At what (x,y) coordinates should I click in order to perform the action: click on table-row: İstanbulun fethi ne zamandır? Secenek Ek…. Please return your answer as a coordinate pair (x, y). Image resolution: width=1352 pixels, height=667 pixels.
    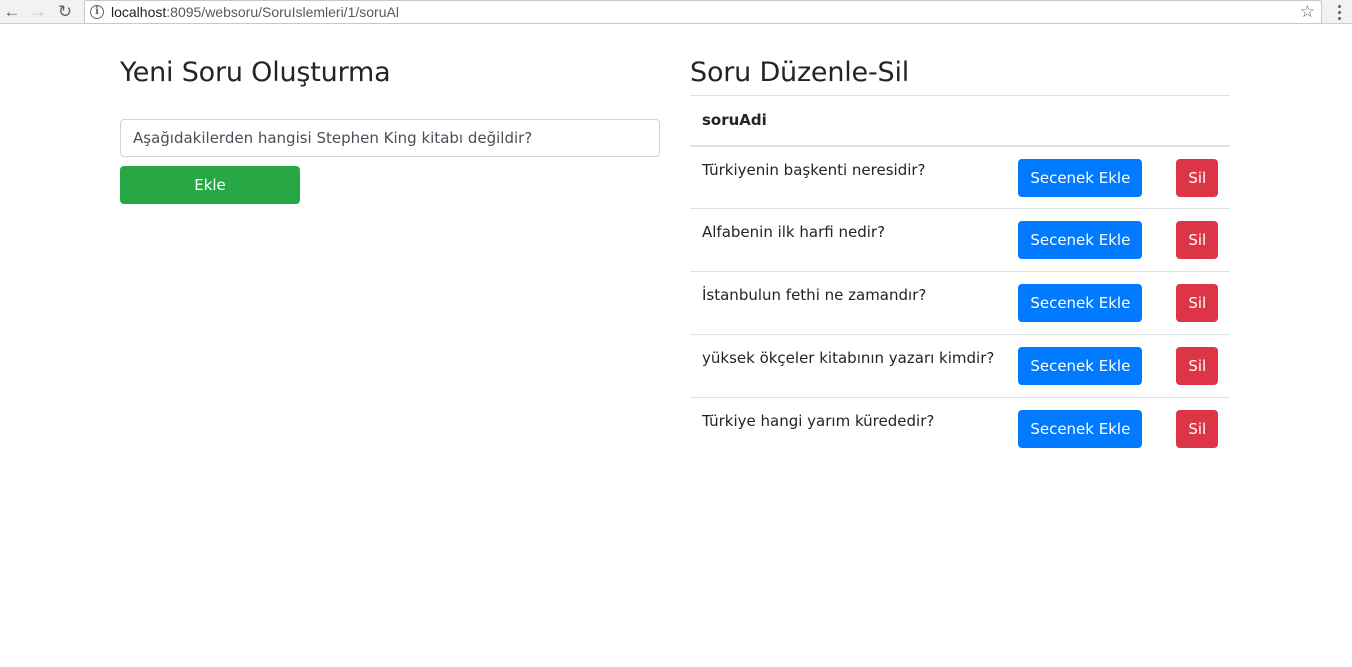
    Looking at the image, I should click on (960, 303).